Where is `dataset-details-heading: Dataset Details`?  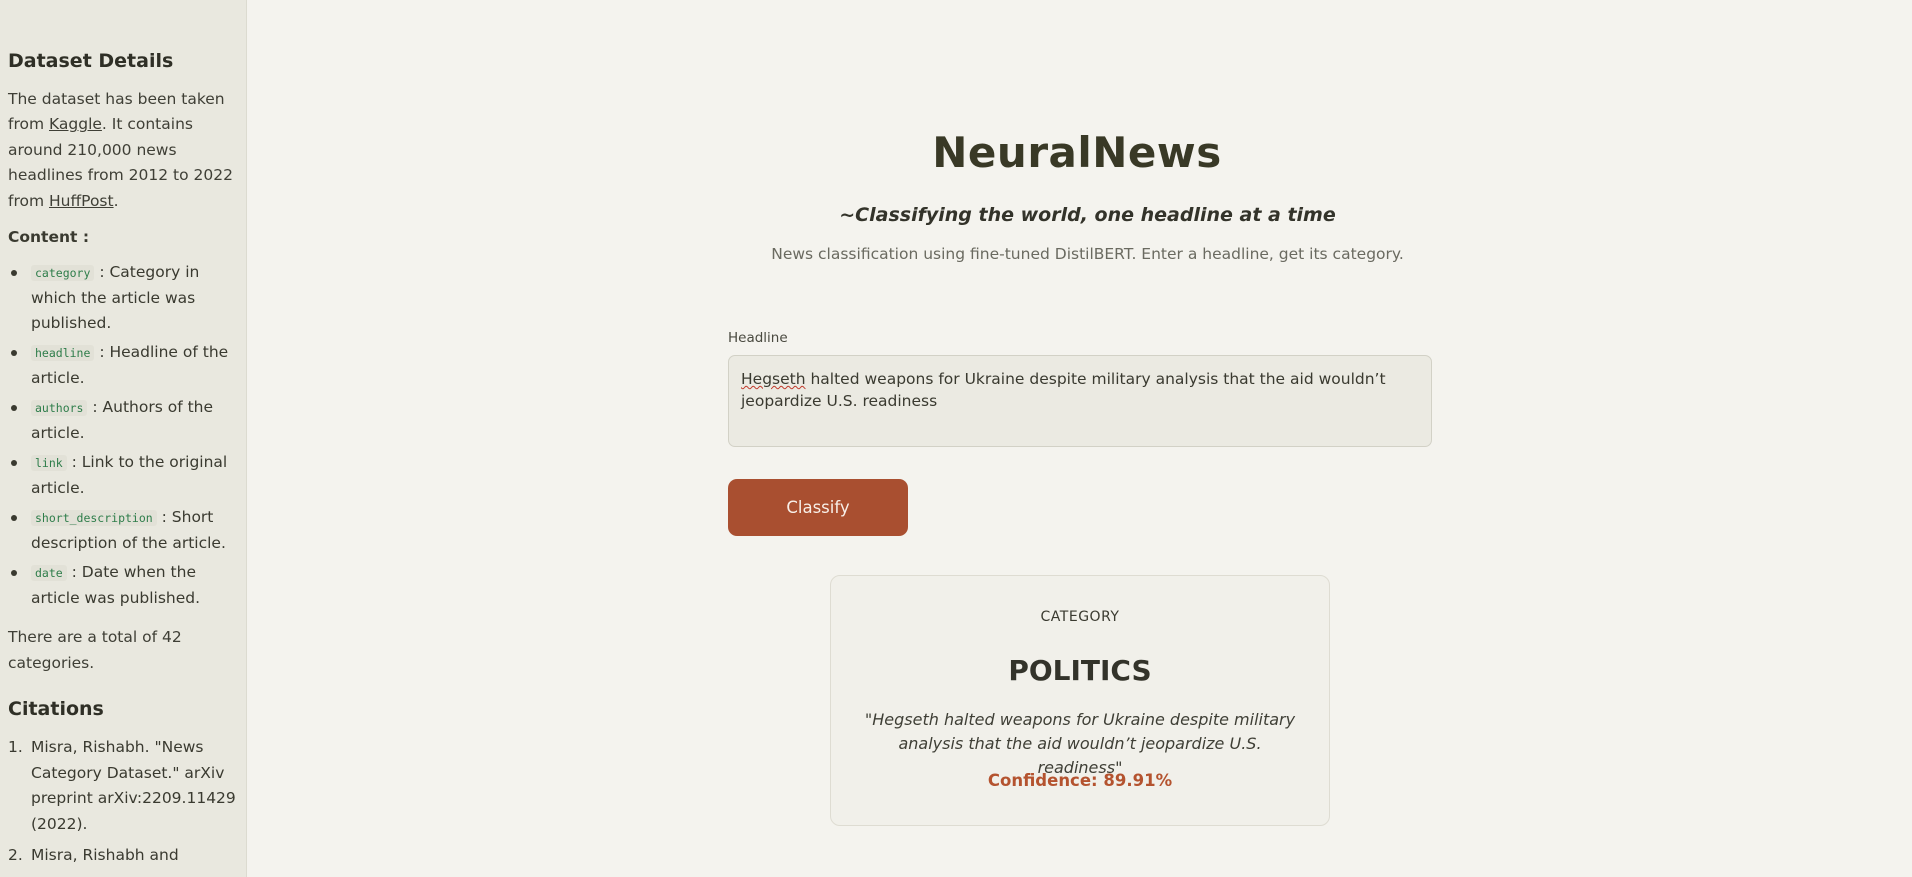
dataset-details-heading: Dataset Details is located at coordinates (91, 61).